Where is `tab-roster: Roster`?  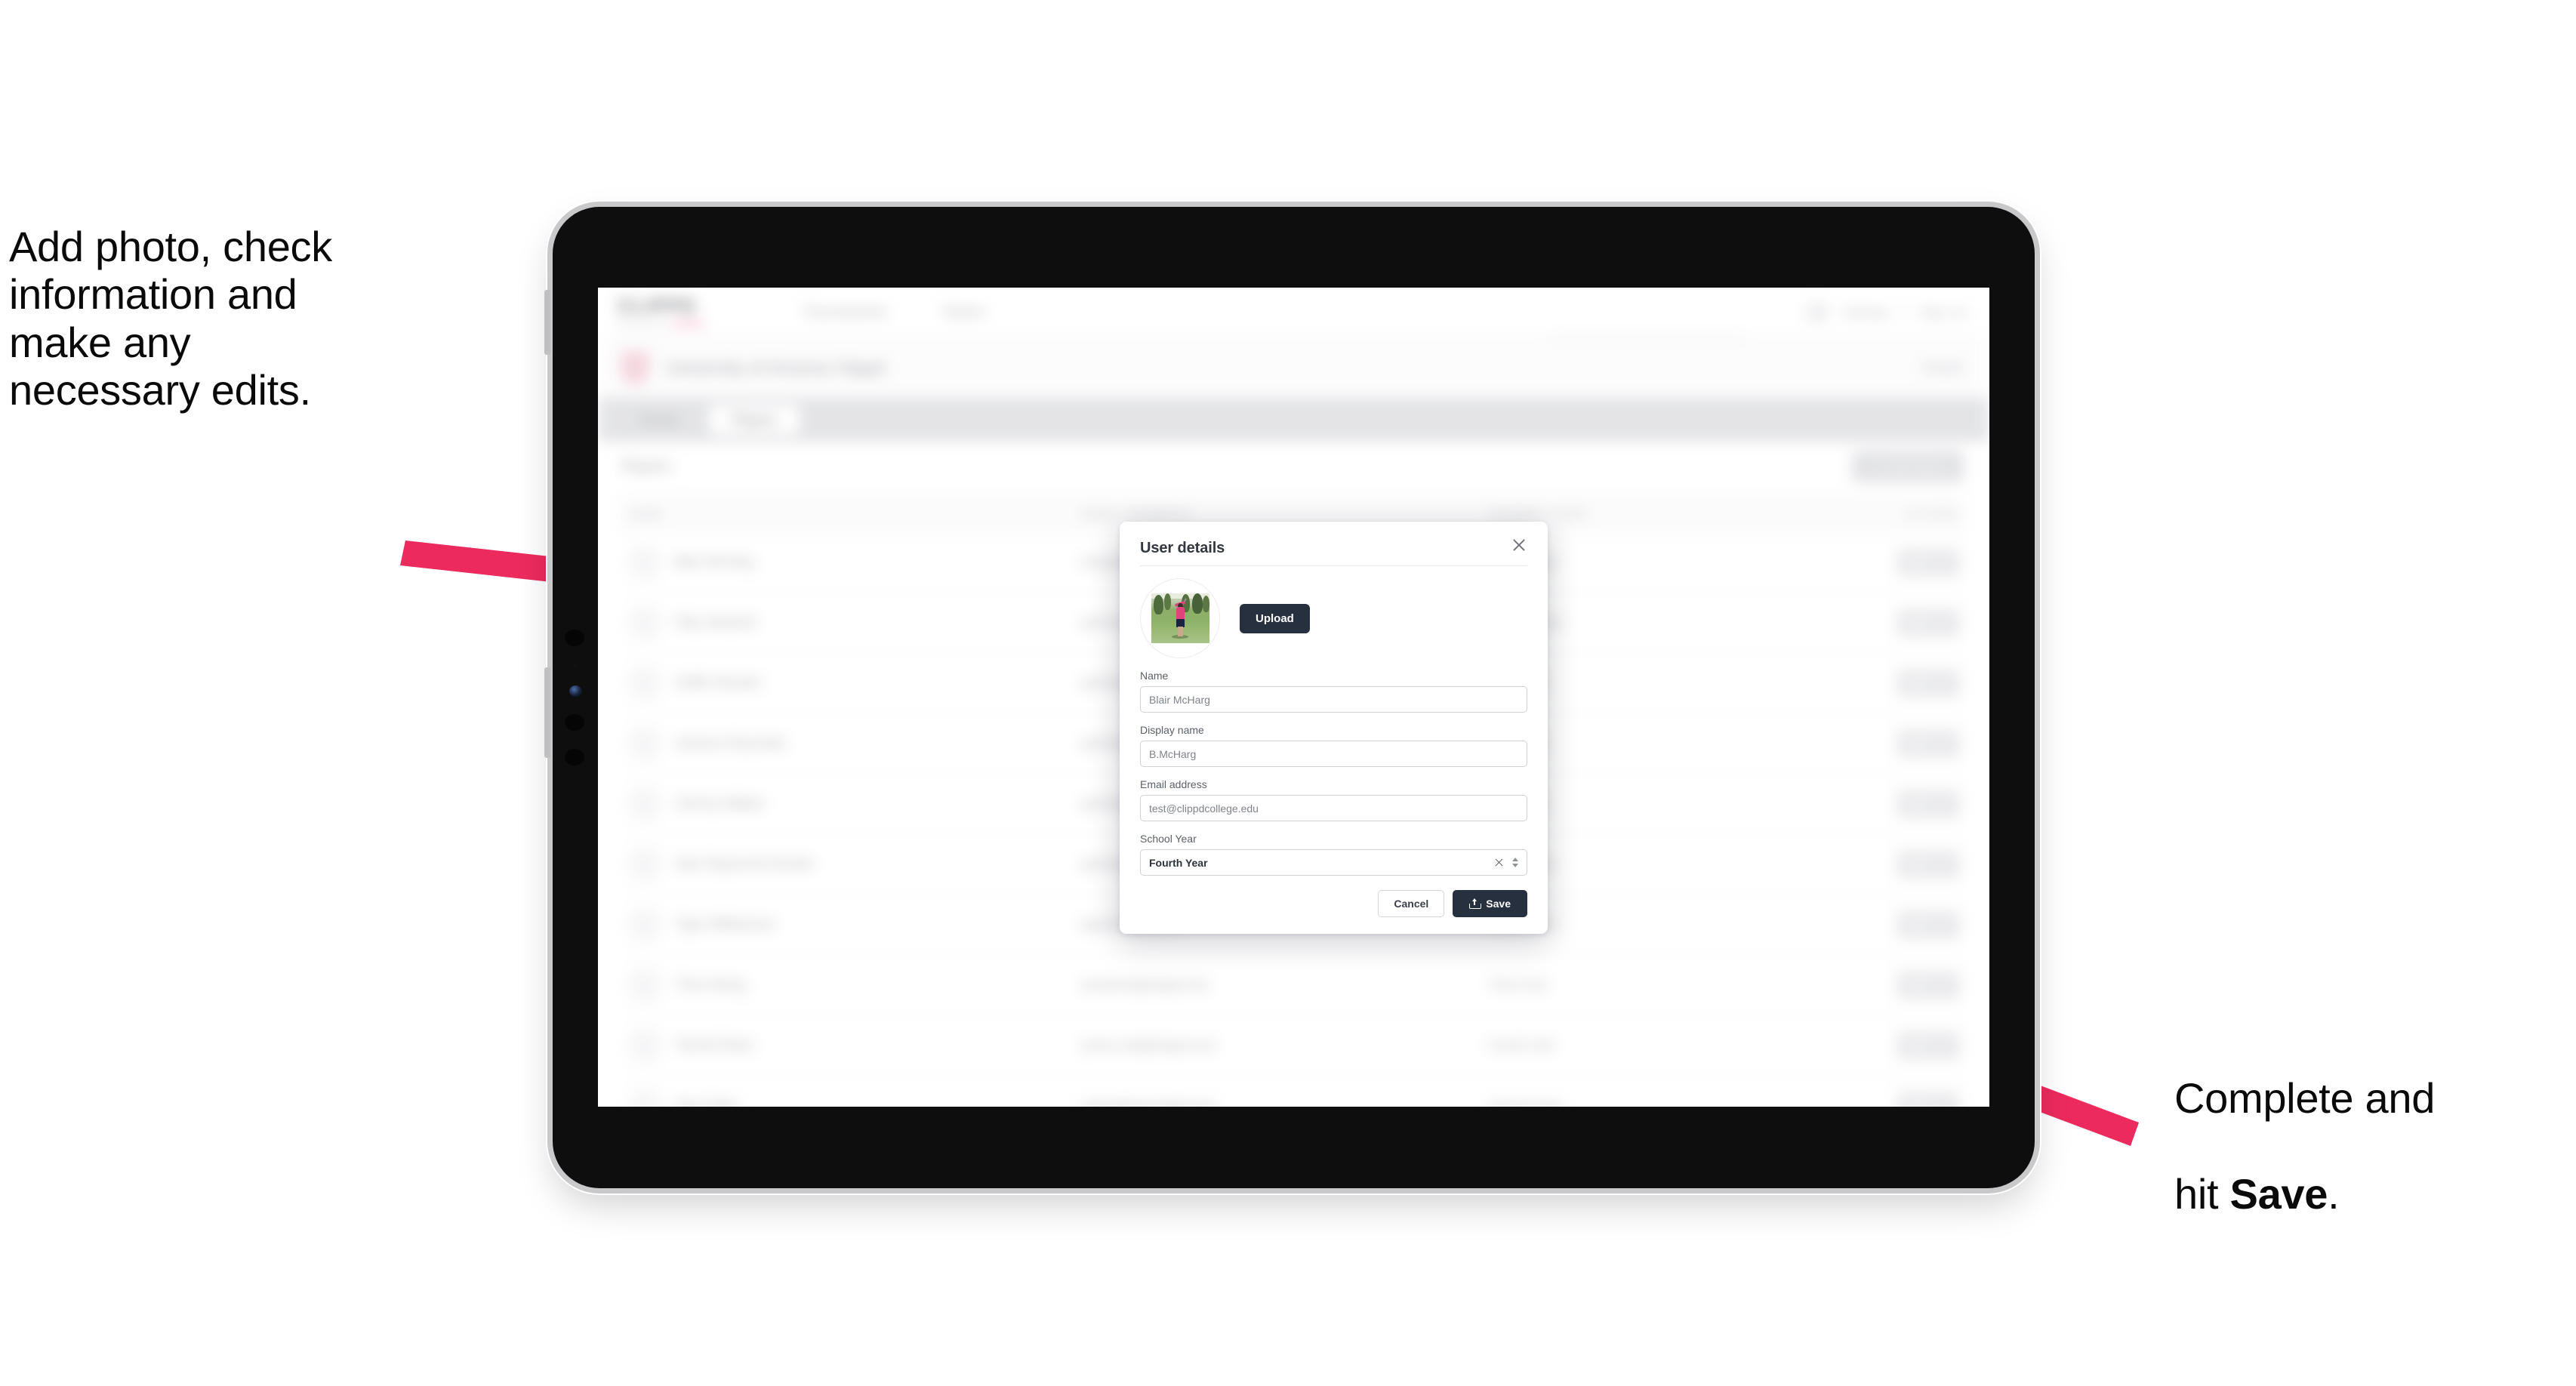
tab-roster: Roster is located at coordinates (660, 420).